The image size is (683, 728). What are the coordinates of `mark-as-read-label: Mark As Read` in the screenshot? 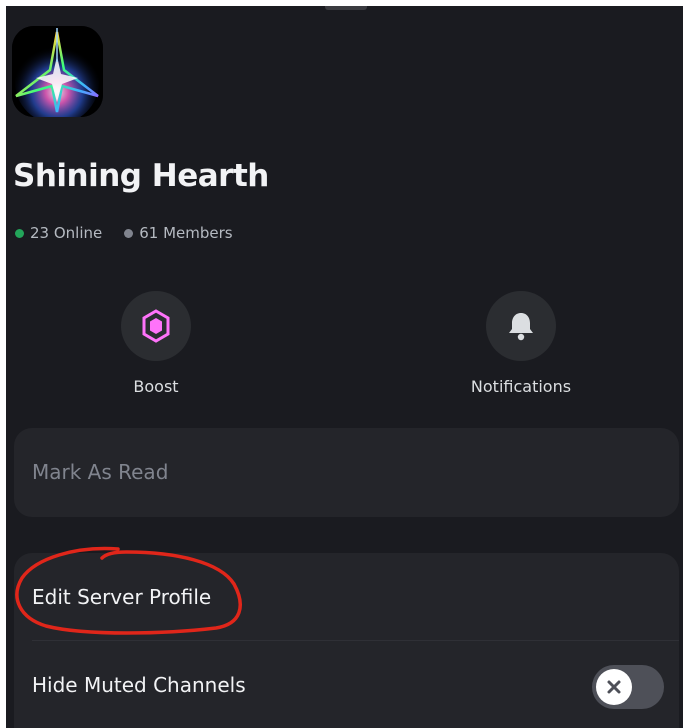 It's located at (100, 472).